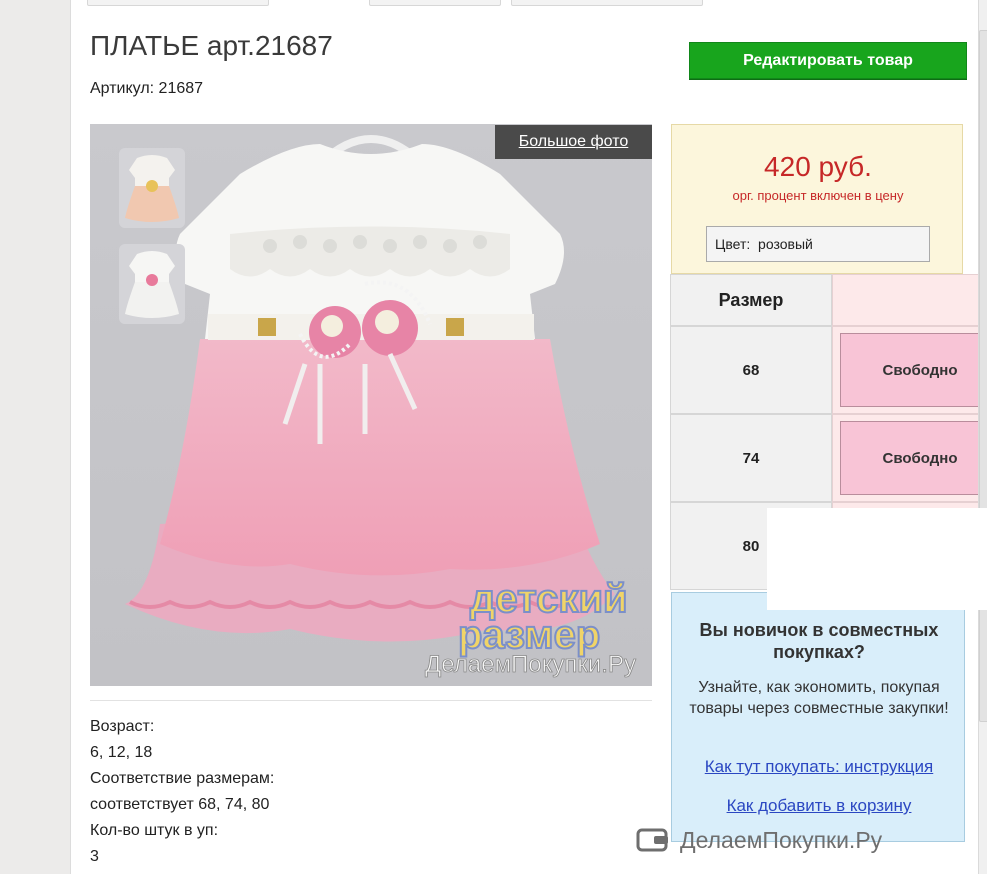 Image resolution: width=987 pixels, height=874 pixels. What do you see at coordinates (781, 839) in the screenshot?
I see `watermark-text: ДелаемПокупки.Ру` at bounding box center [781, 839].